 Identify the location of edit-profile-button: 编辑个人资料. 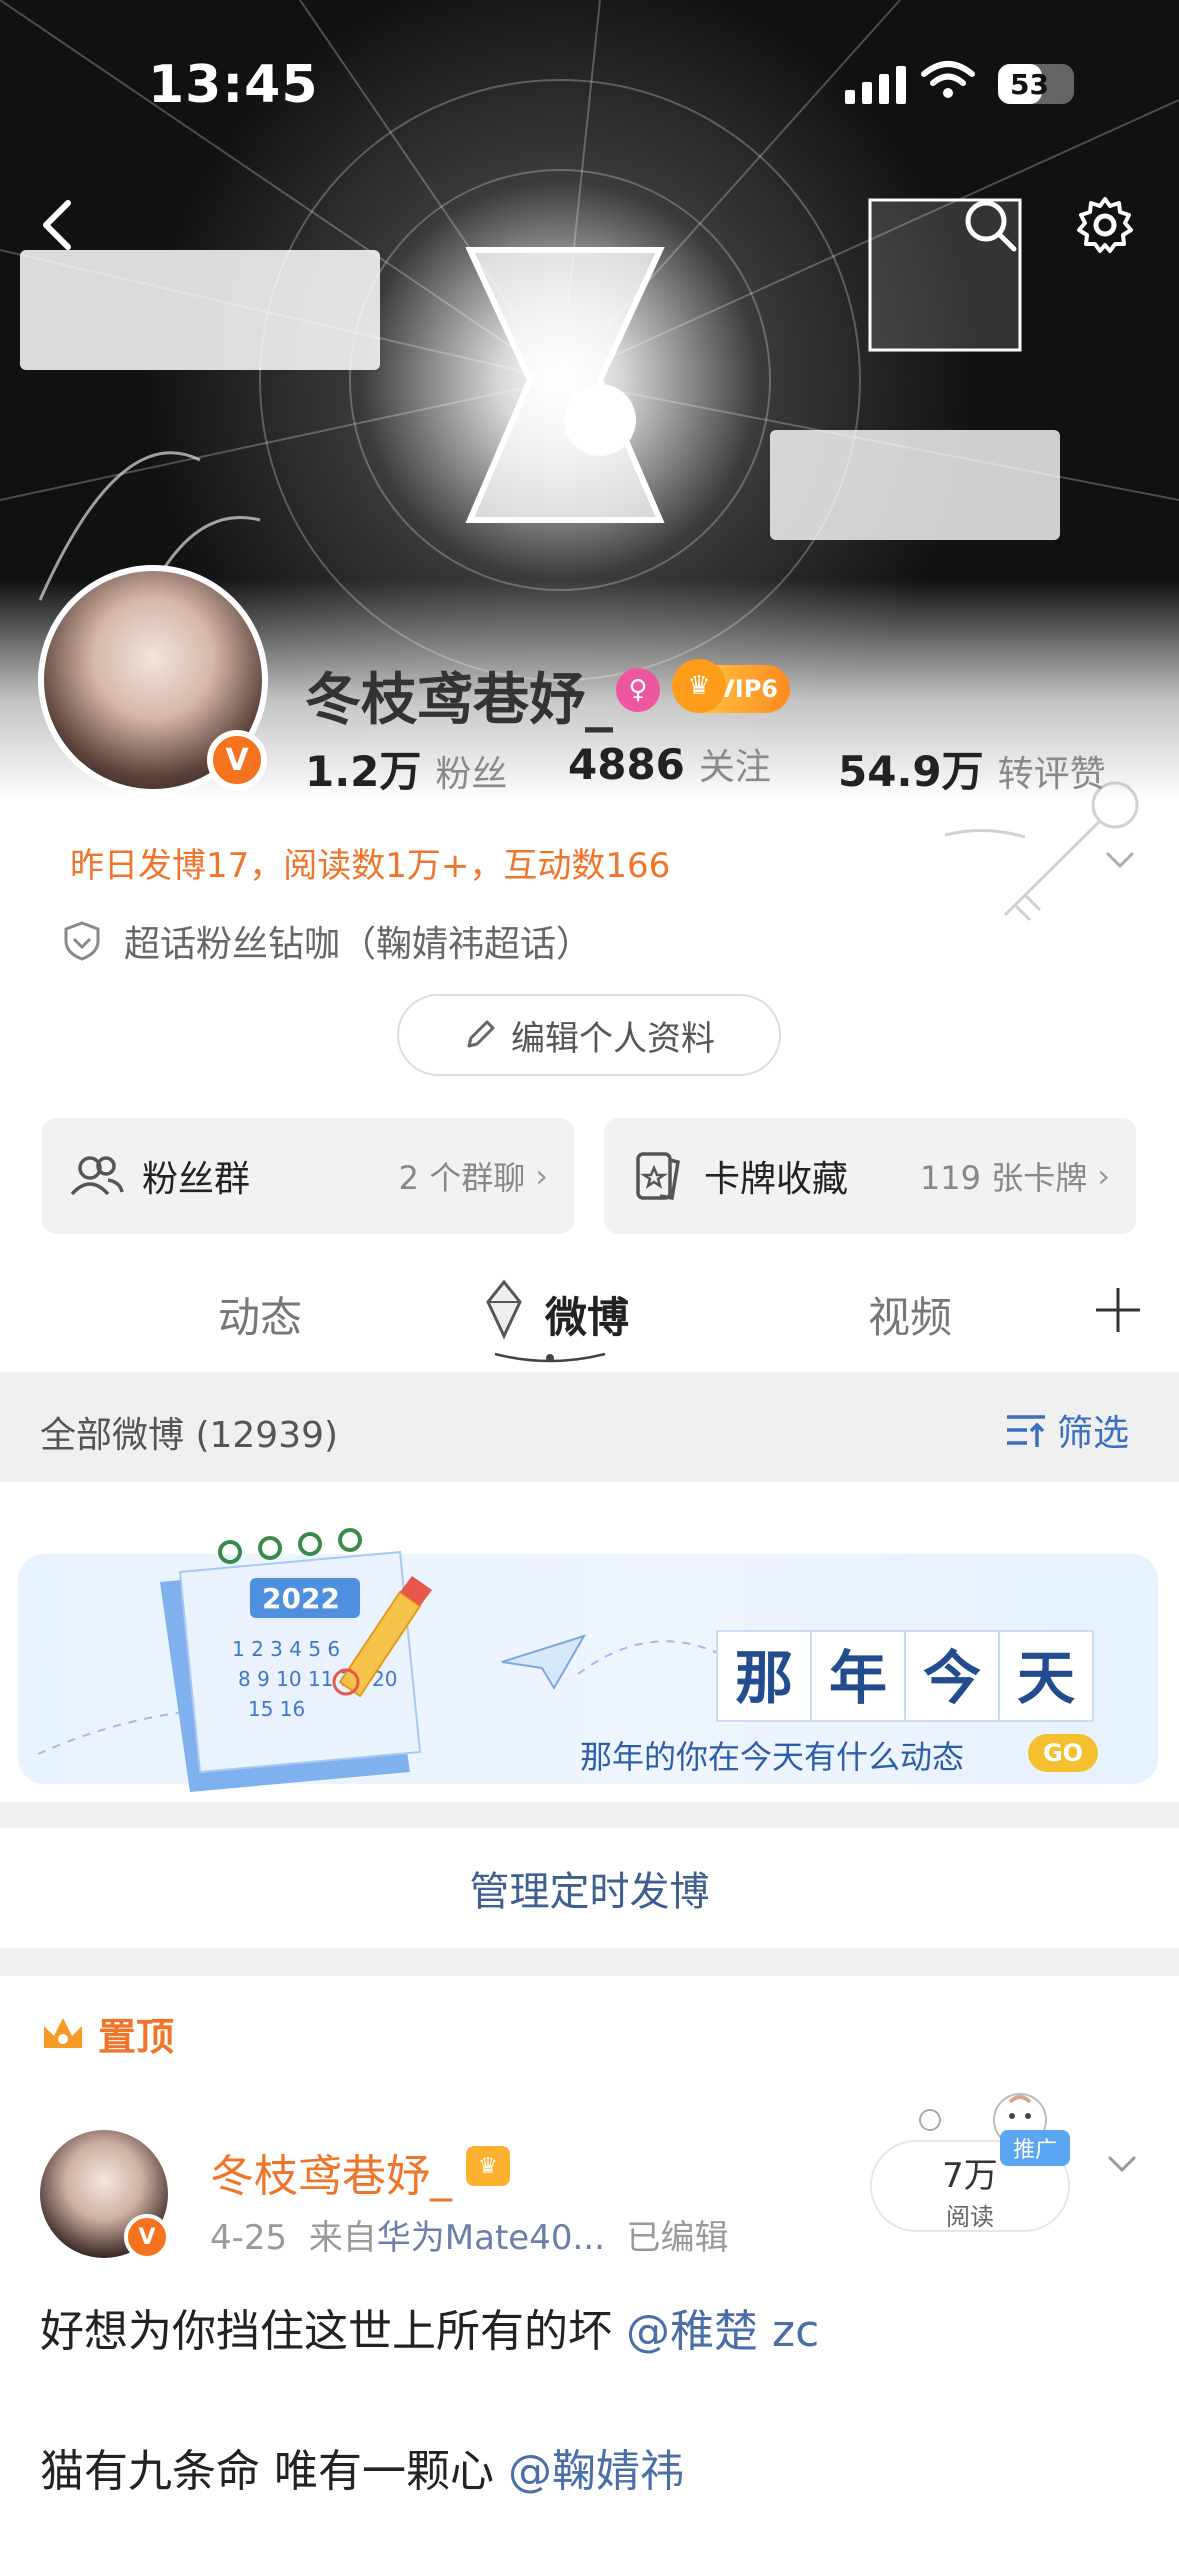
(589, 1035).